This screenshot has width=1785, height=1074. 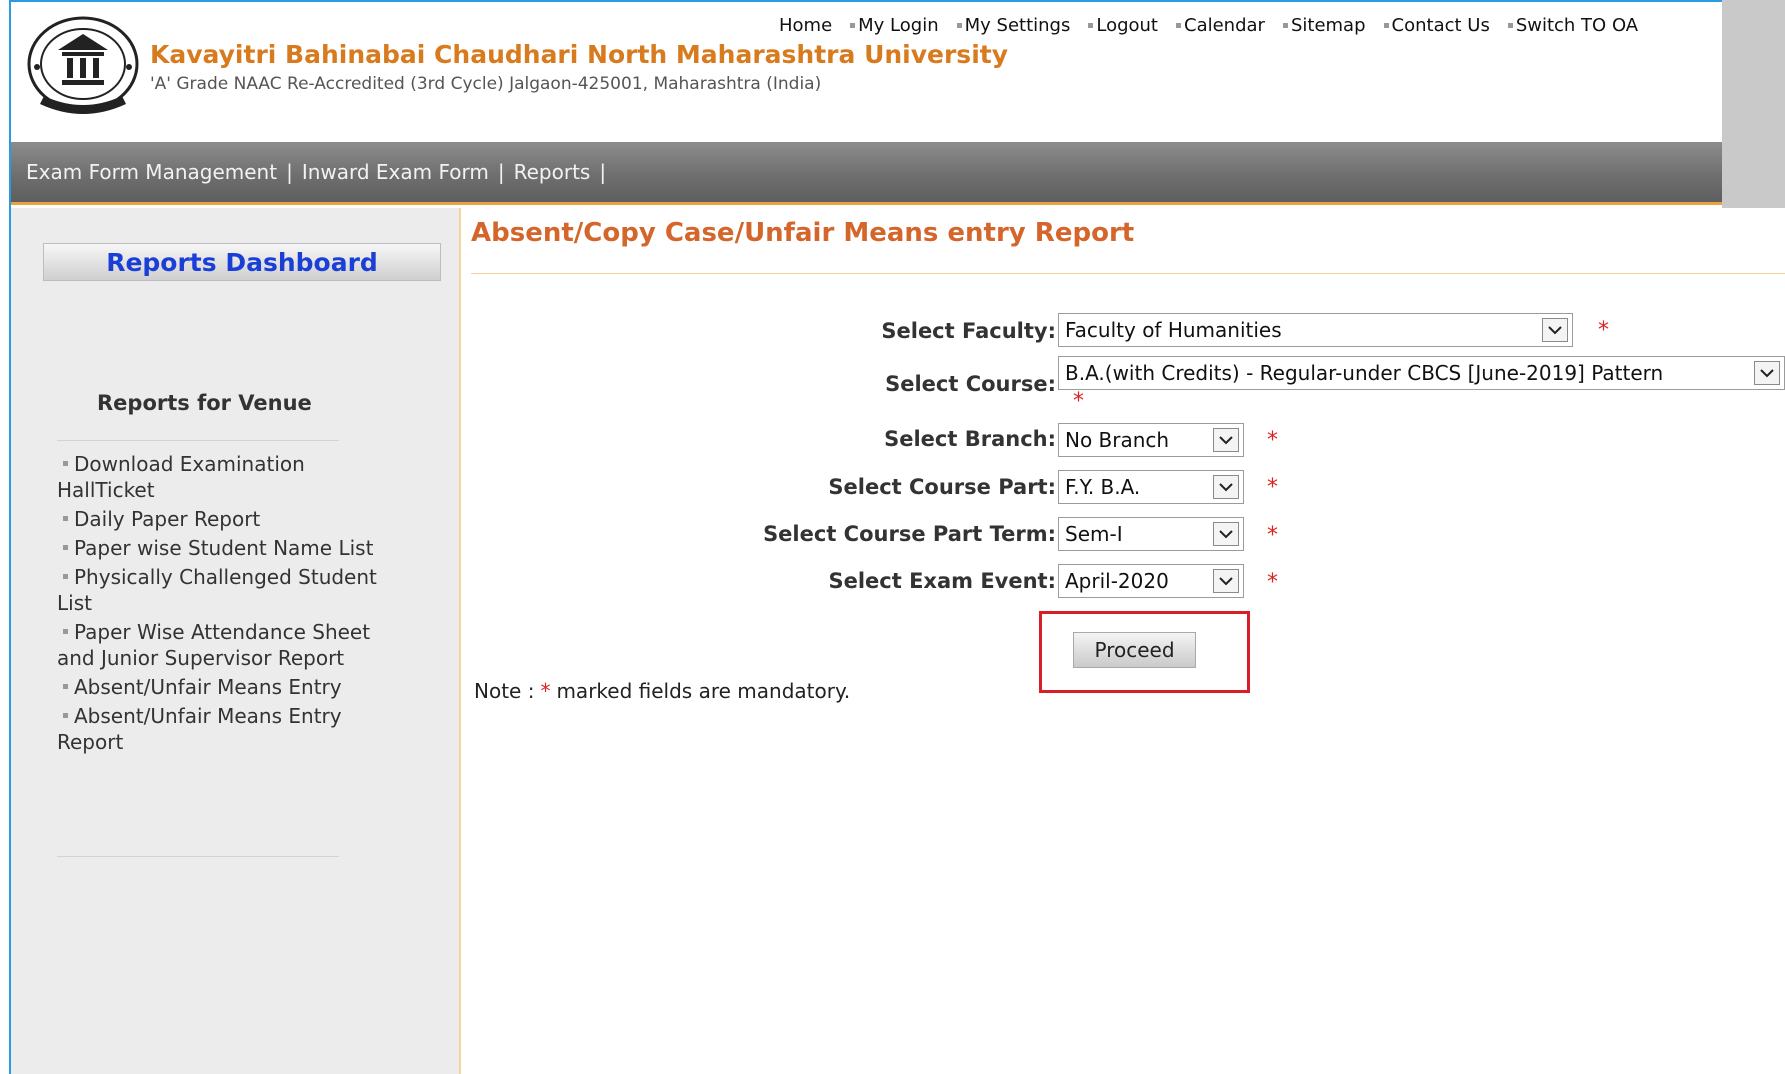 What do you see at coordinates (1436, 25) in the screenshot?
I see `top-link-contact-us: Contact Us` at bounding box center [1436, 25].